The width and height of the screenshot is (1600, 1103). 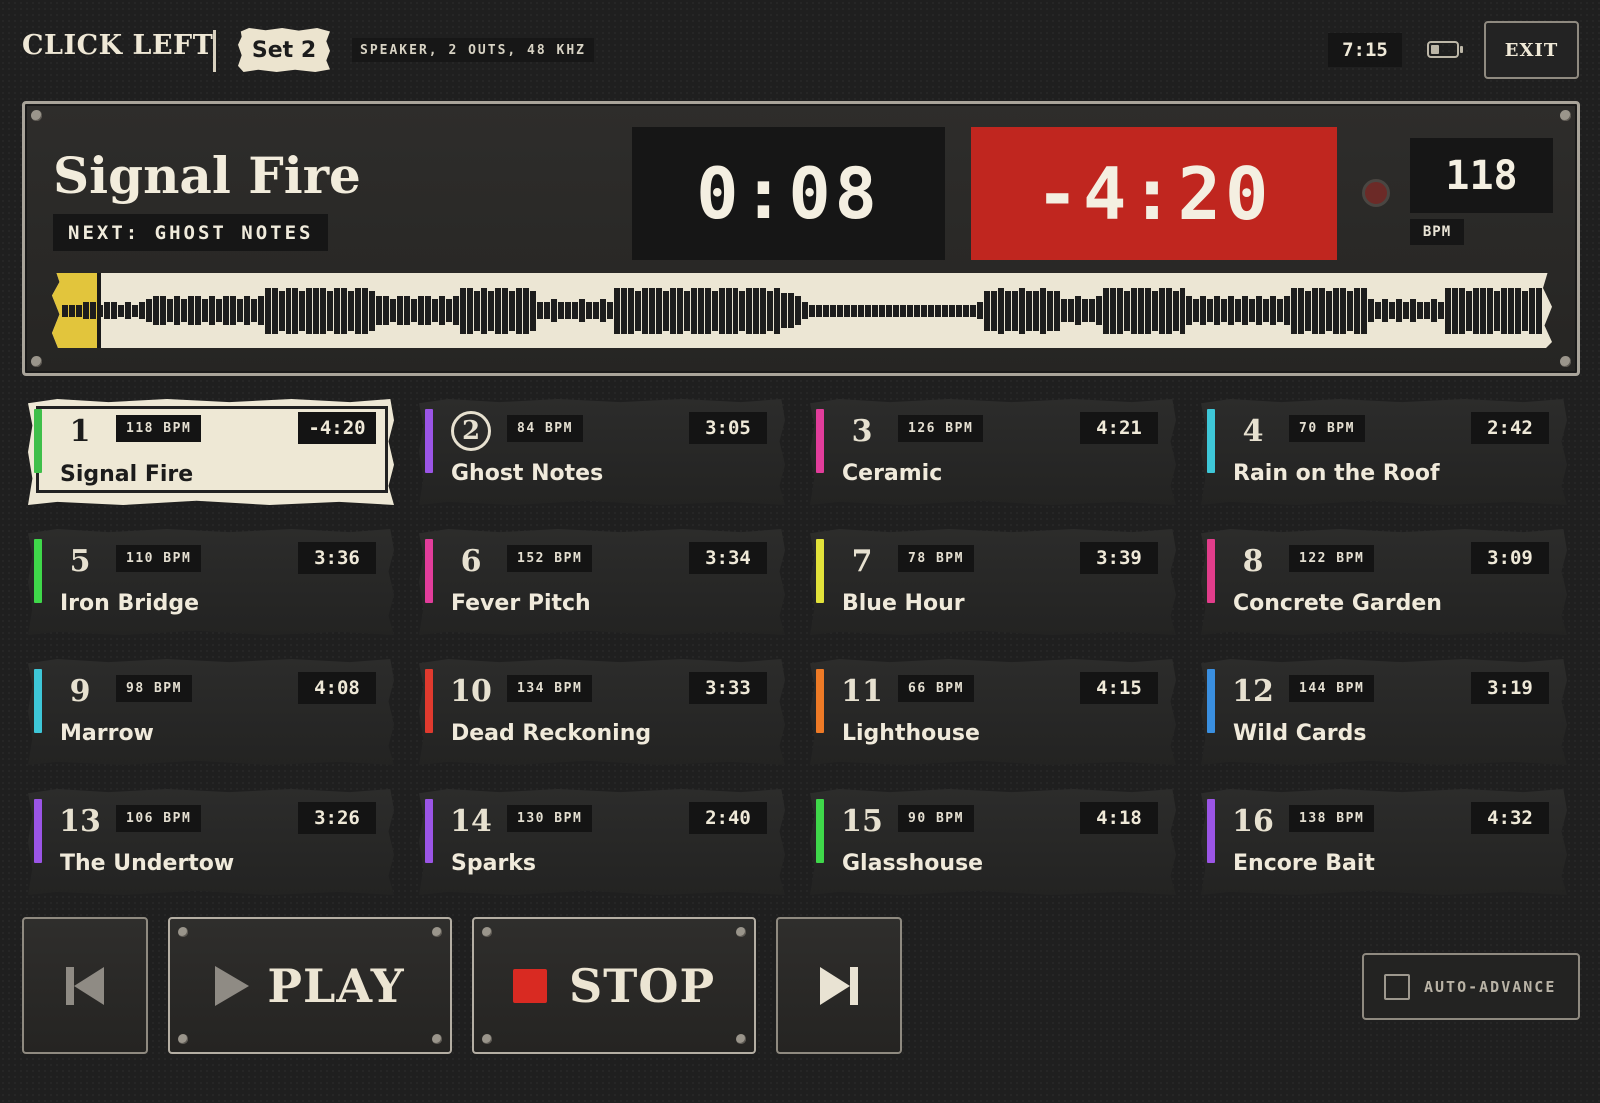 What do you see at coordinates (284, 50) in the screenshot?
I see `set-badge: Set 2` at bounding box center [284, 50].